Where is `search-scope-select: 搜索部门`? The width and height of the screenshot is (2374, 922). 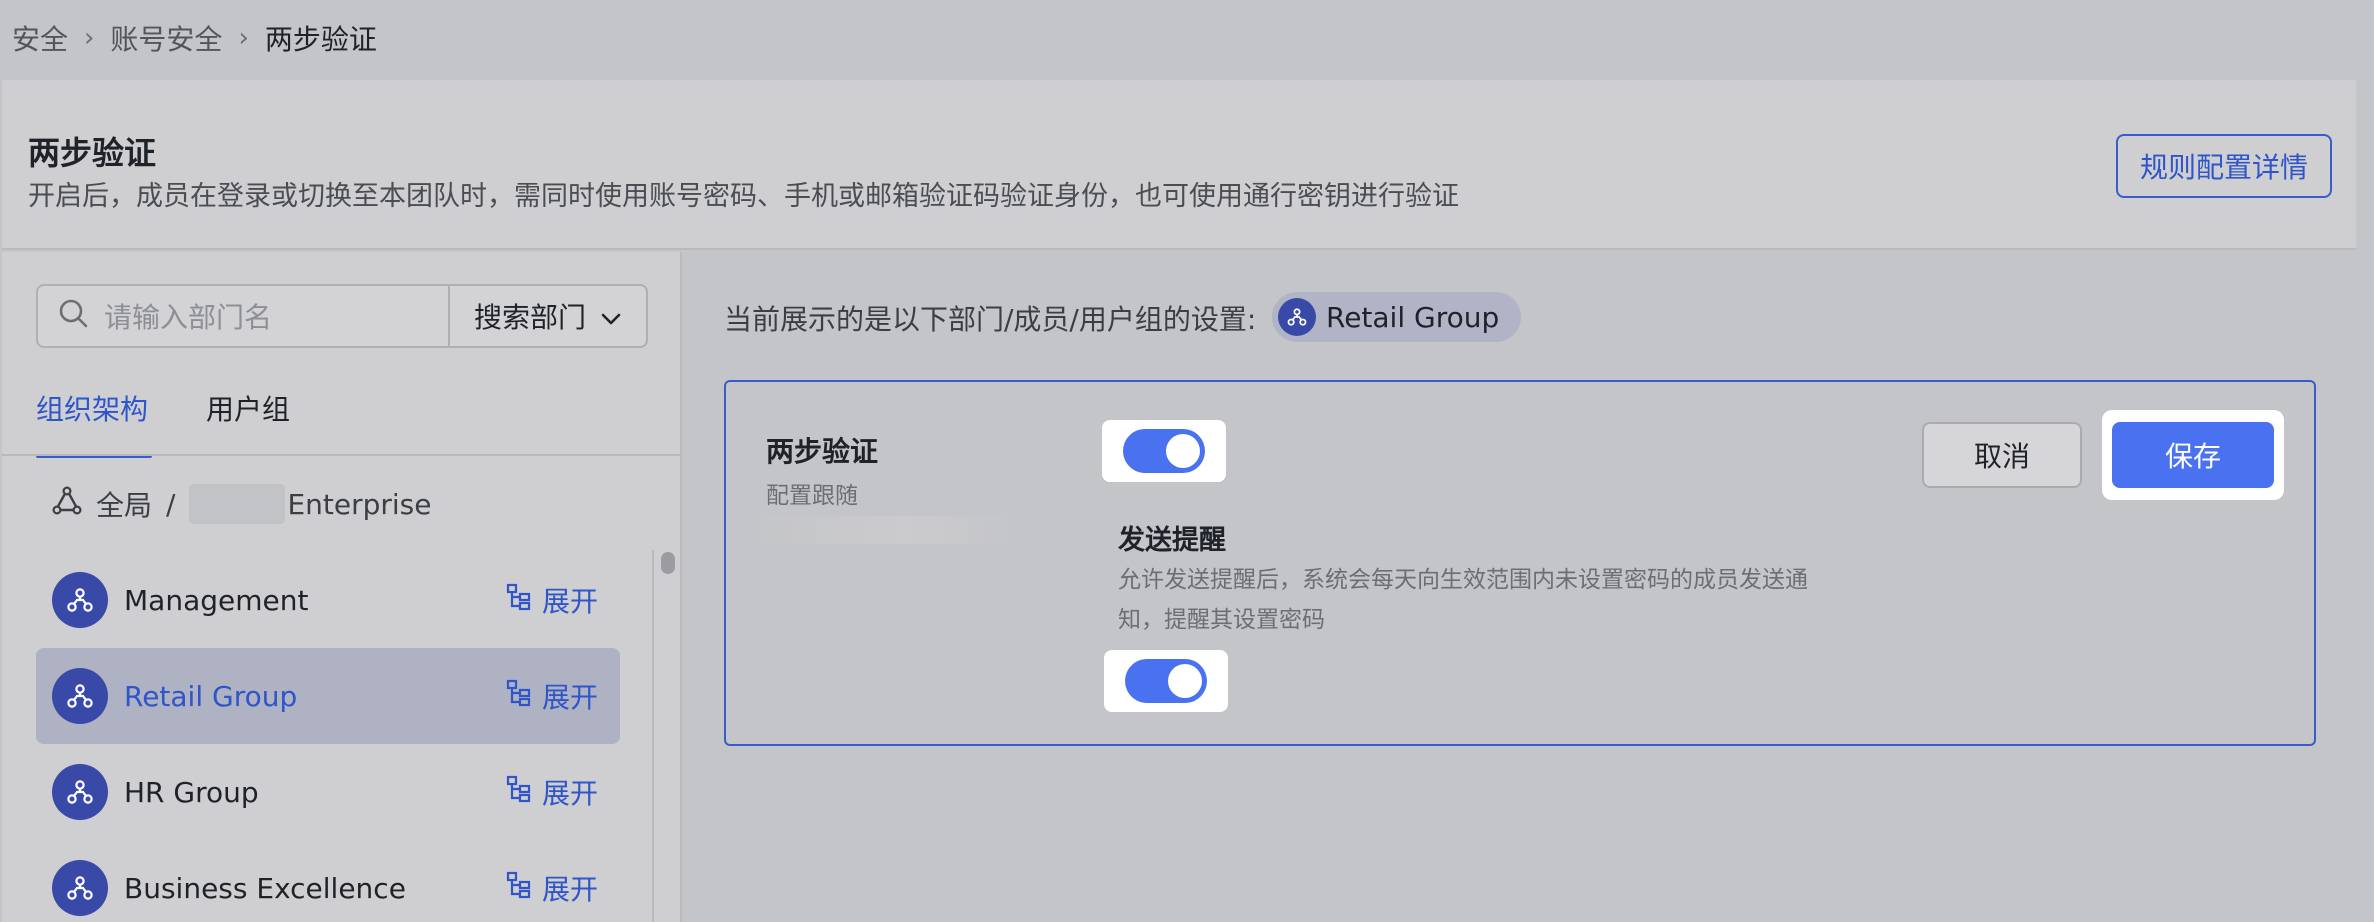 search-scope-select: 搜索部门 is located at coordinates (547, 316).